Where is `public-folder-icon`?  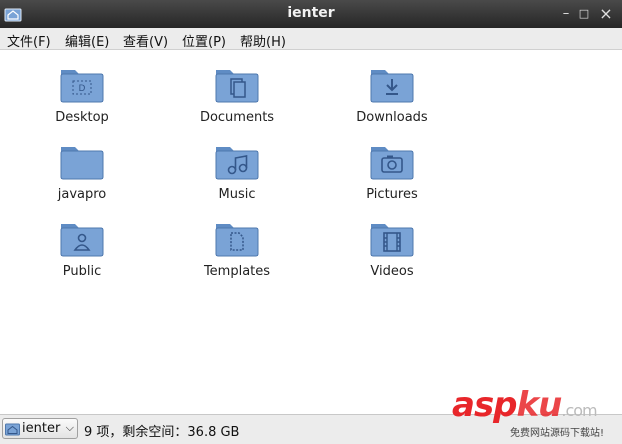
public-folder-icon is located at coordinates (82, 240).